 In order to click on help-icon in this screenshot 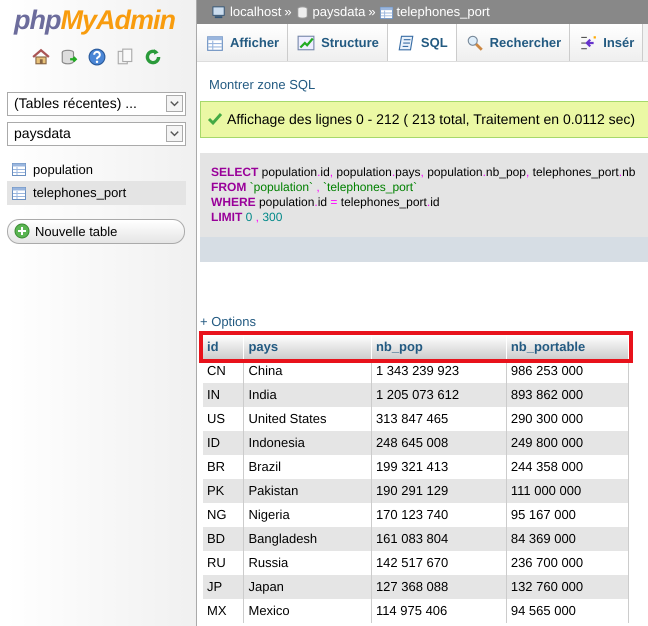, I will do `click(97, 57)`.